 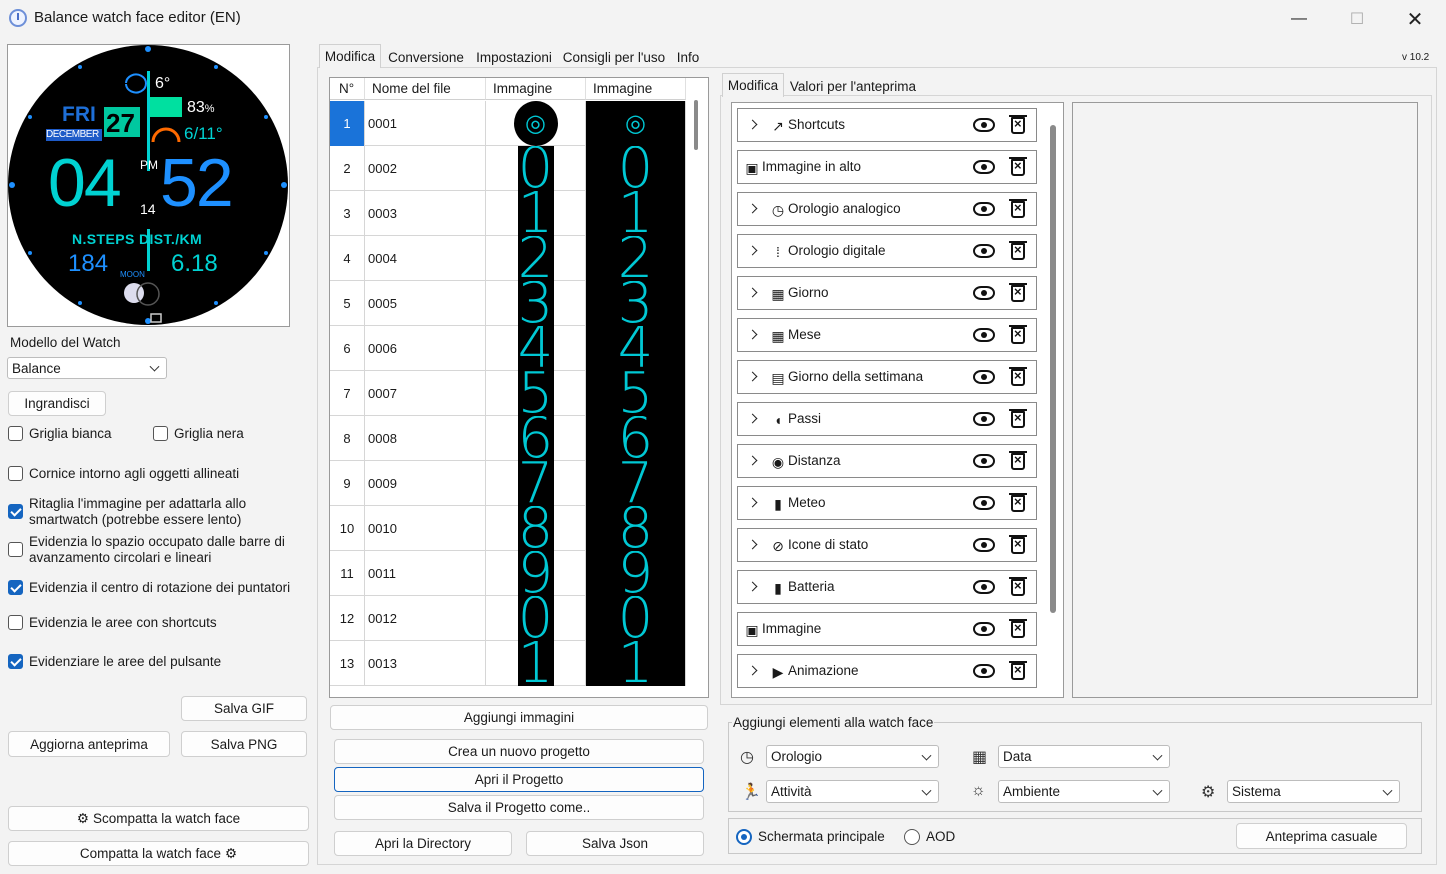 I want to click on table-row: 11 0011 9 9, so click(x=508, y=573).